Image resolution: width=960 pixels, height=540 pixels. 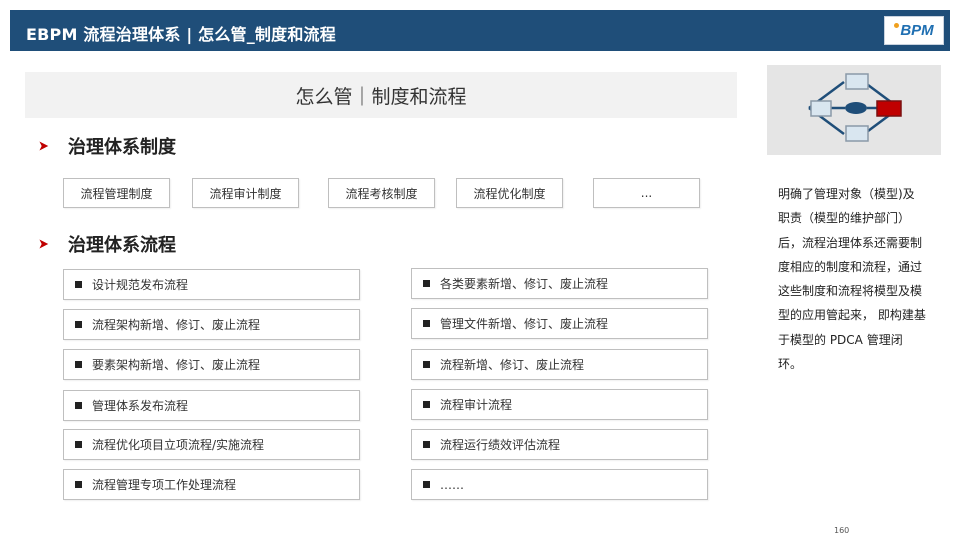 What do you see at coordinates (116, 193) in the screenshot?
I see `policy-tag: 流程管理制度` at bounding box center [116, 193].